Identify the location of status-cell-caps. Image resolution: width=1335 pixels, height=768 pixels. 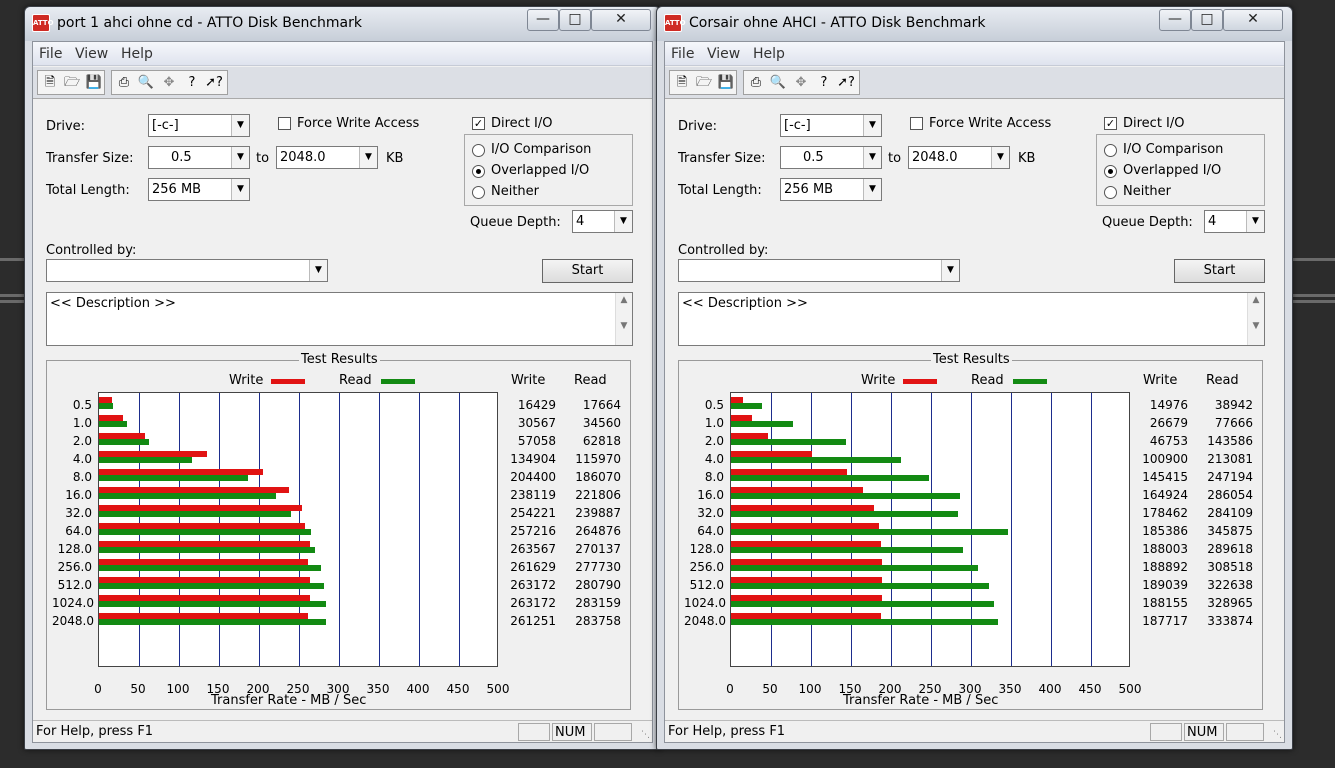
(1166, 732).